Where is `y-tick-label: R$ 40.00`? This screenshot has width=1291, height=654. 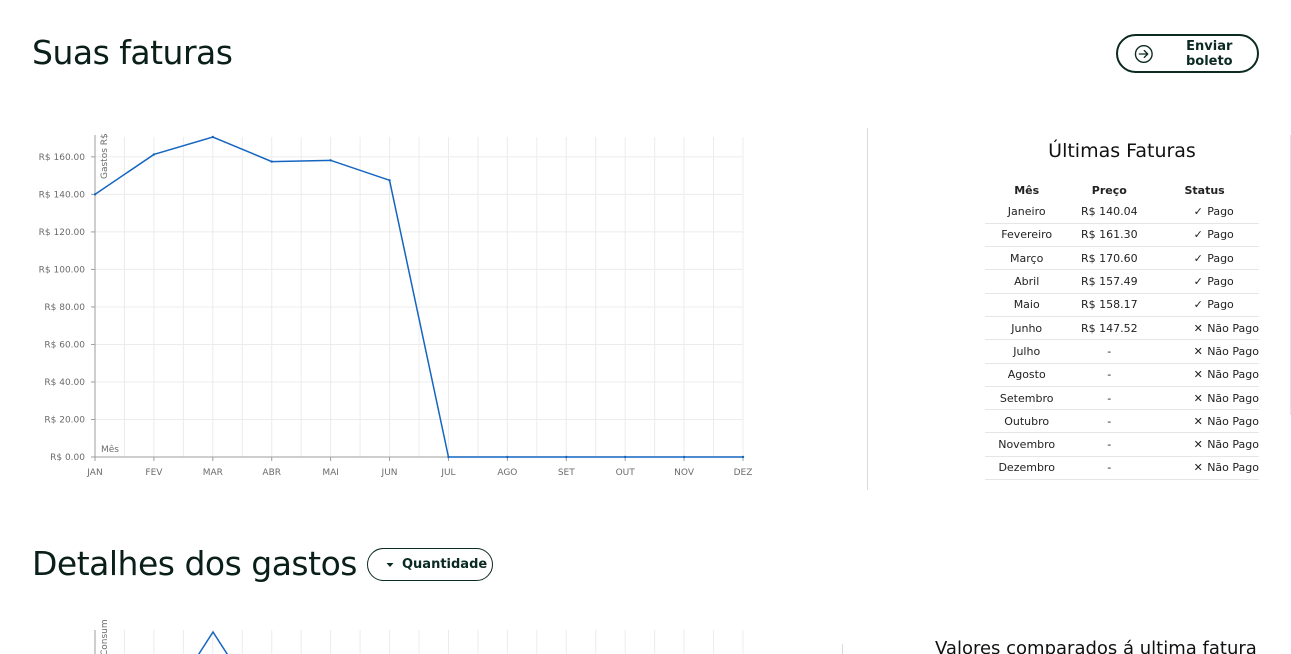 y-tick-label: R$ 40.00 is located at coordinates (64, 383).